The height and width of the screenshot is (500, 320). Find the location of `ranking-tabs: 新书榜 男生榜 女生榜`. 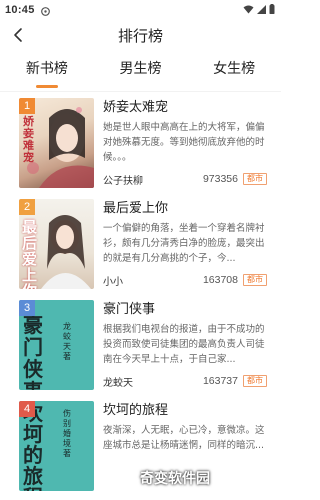

ranking-tabs: 新书榜 男生榜 女生榜 is located at coordinates (140, 71).